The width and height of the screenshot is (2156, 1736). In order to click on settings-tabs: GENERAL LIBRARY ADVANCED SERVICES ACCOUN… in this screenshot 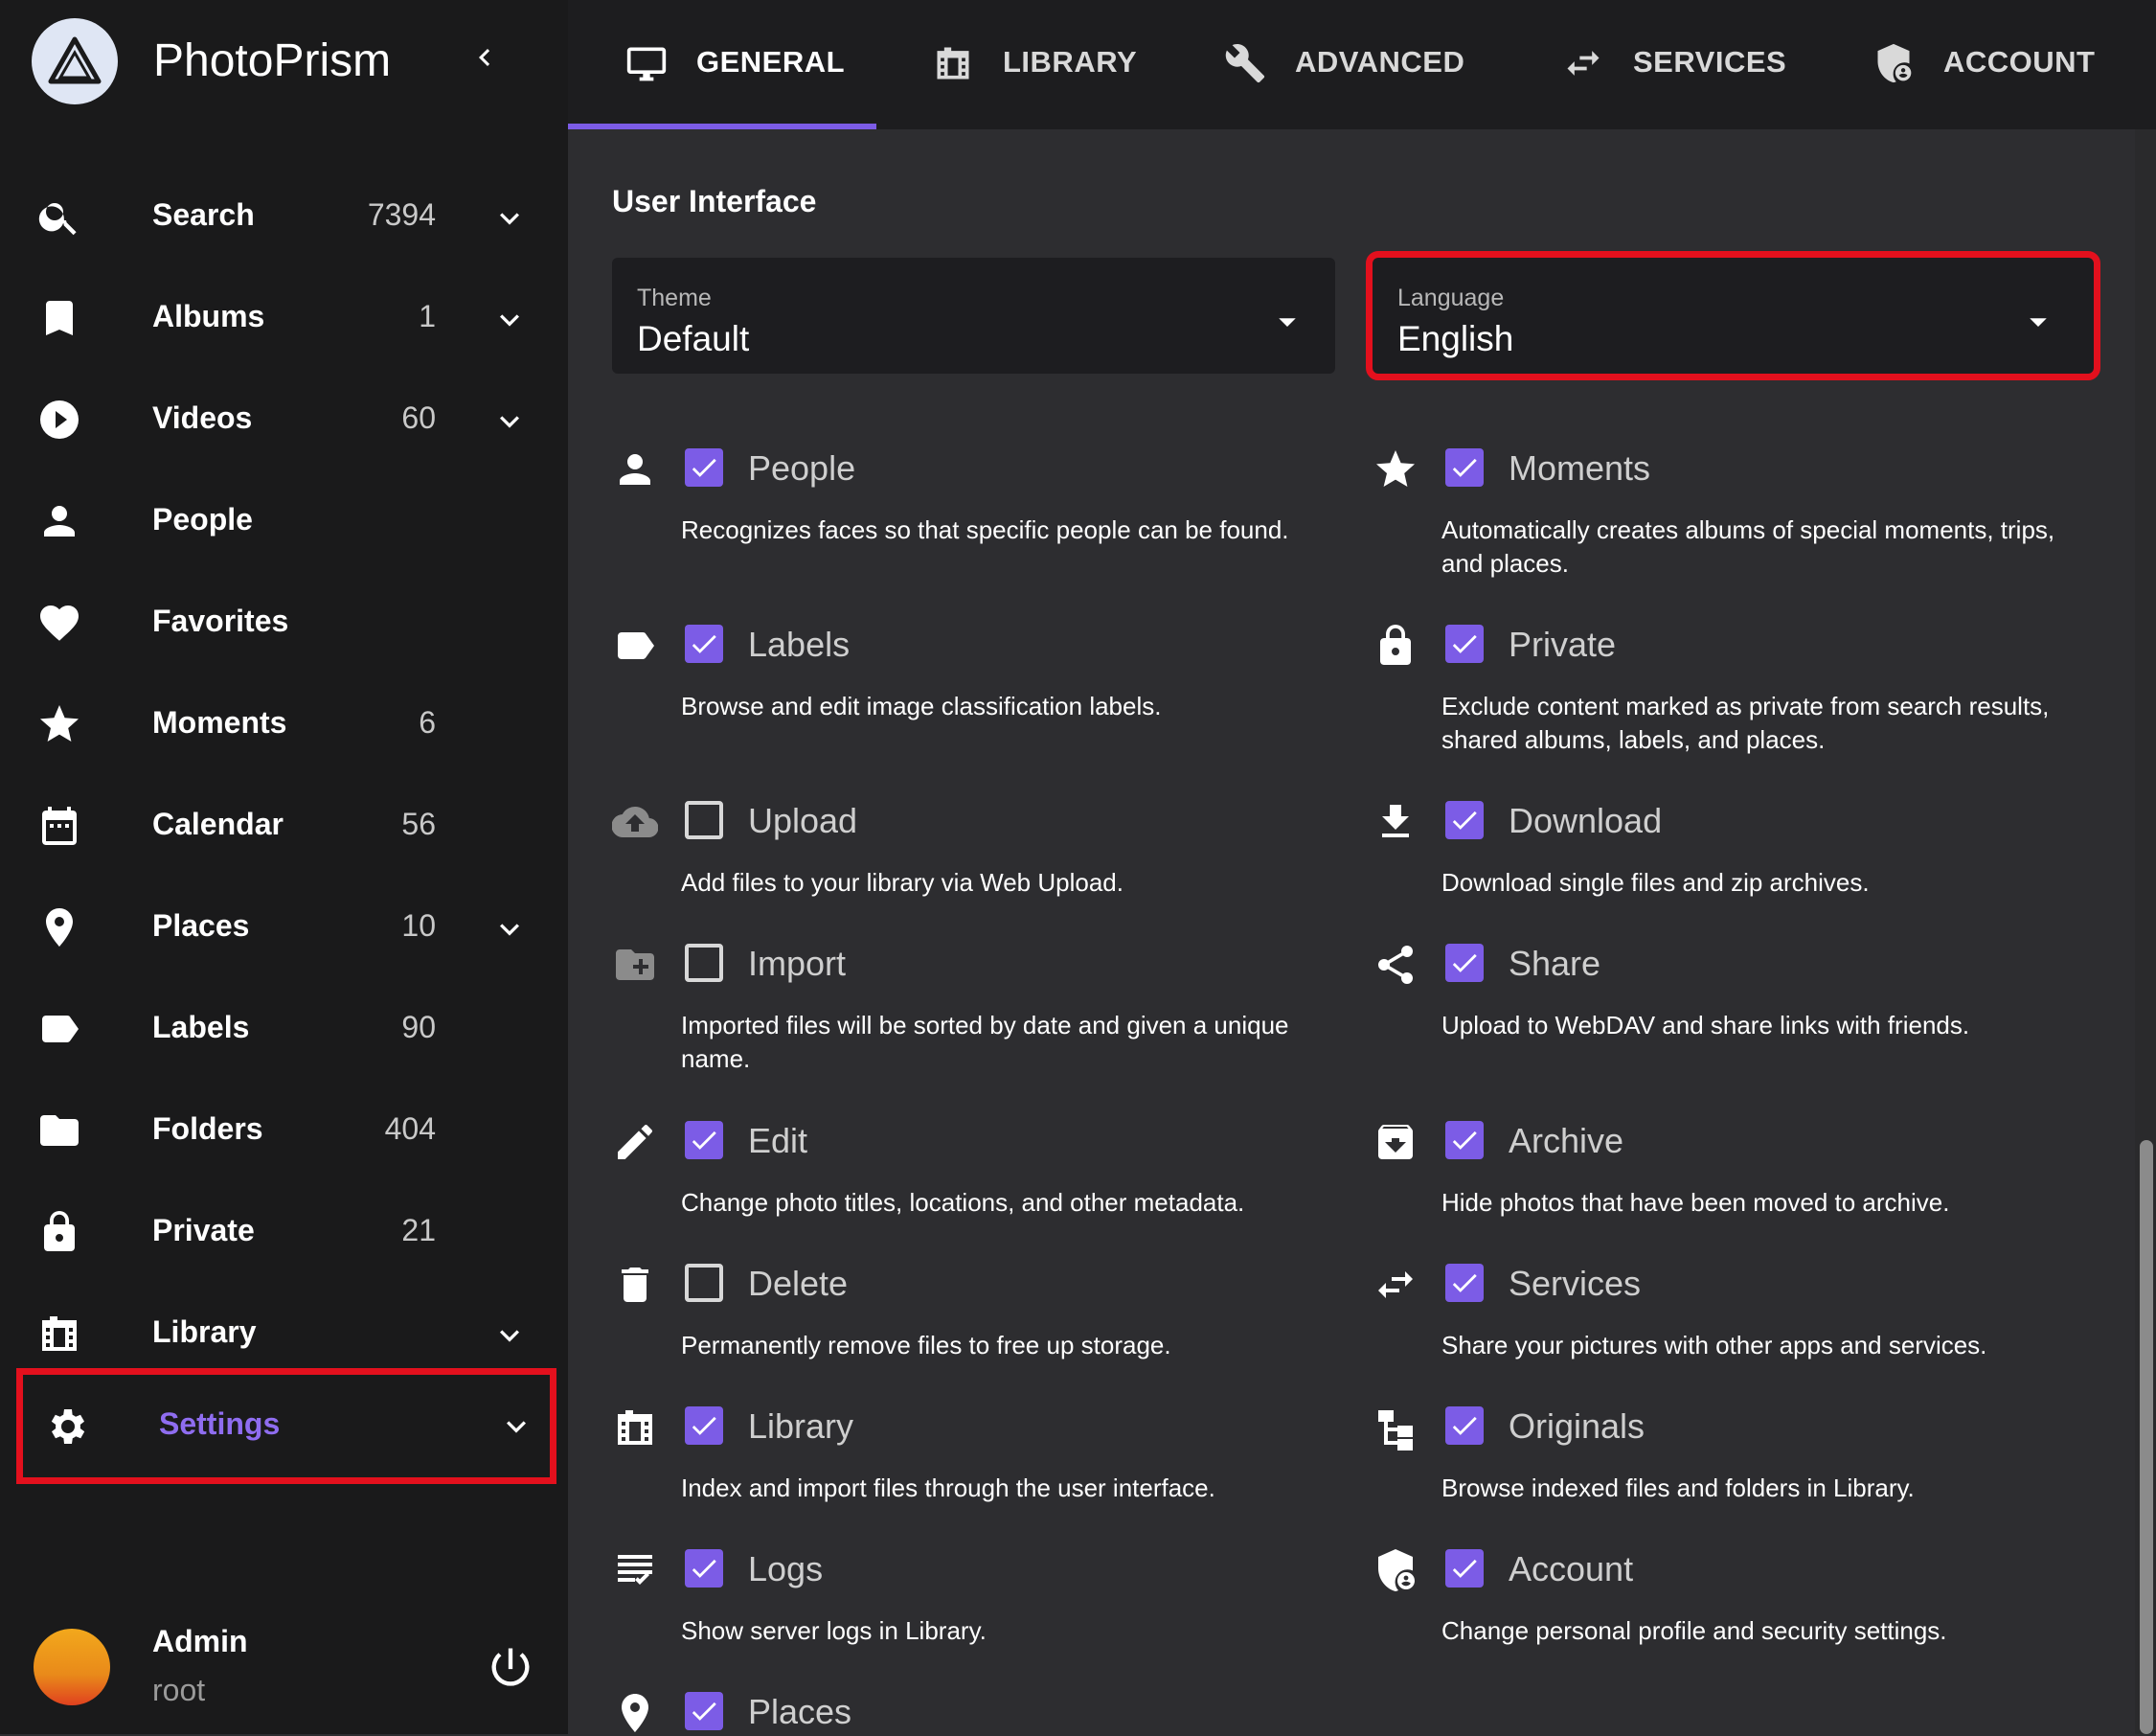, I will do `click(1362, 65)`.